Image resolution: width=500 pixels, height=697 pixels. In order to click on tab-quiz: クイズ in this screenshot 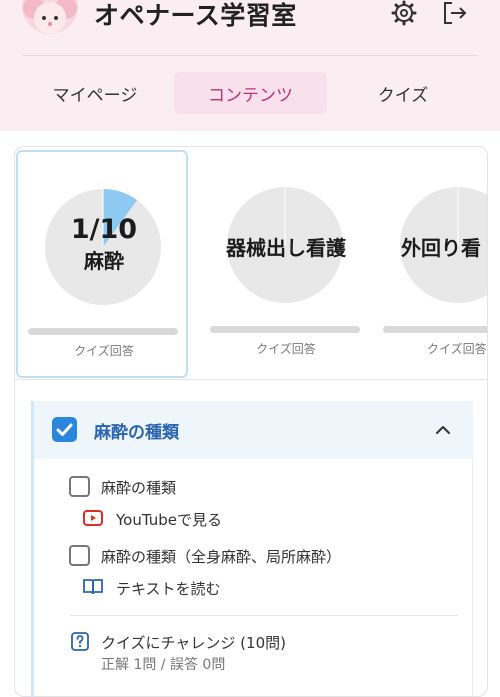, I will do `click(403, 93)`.